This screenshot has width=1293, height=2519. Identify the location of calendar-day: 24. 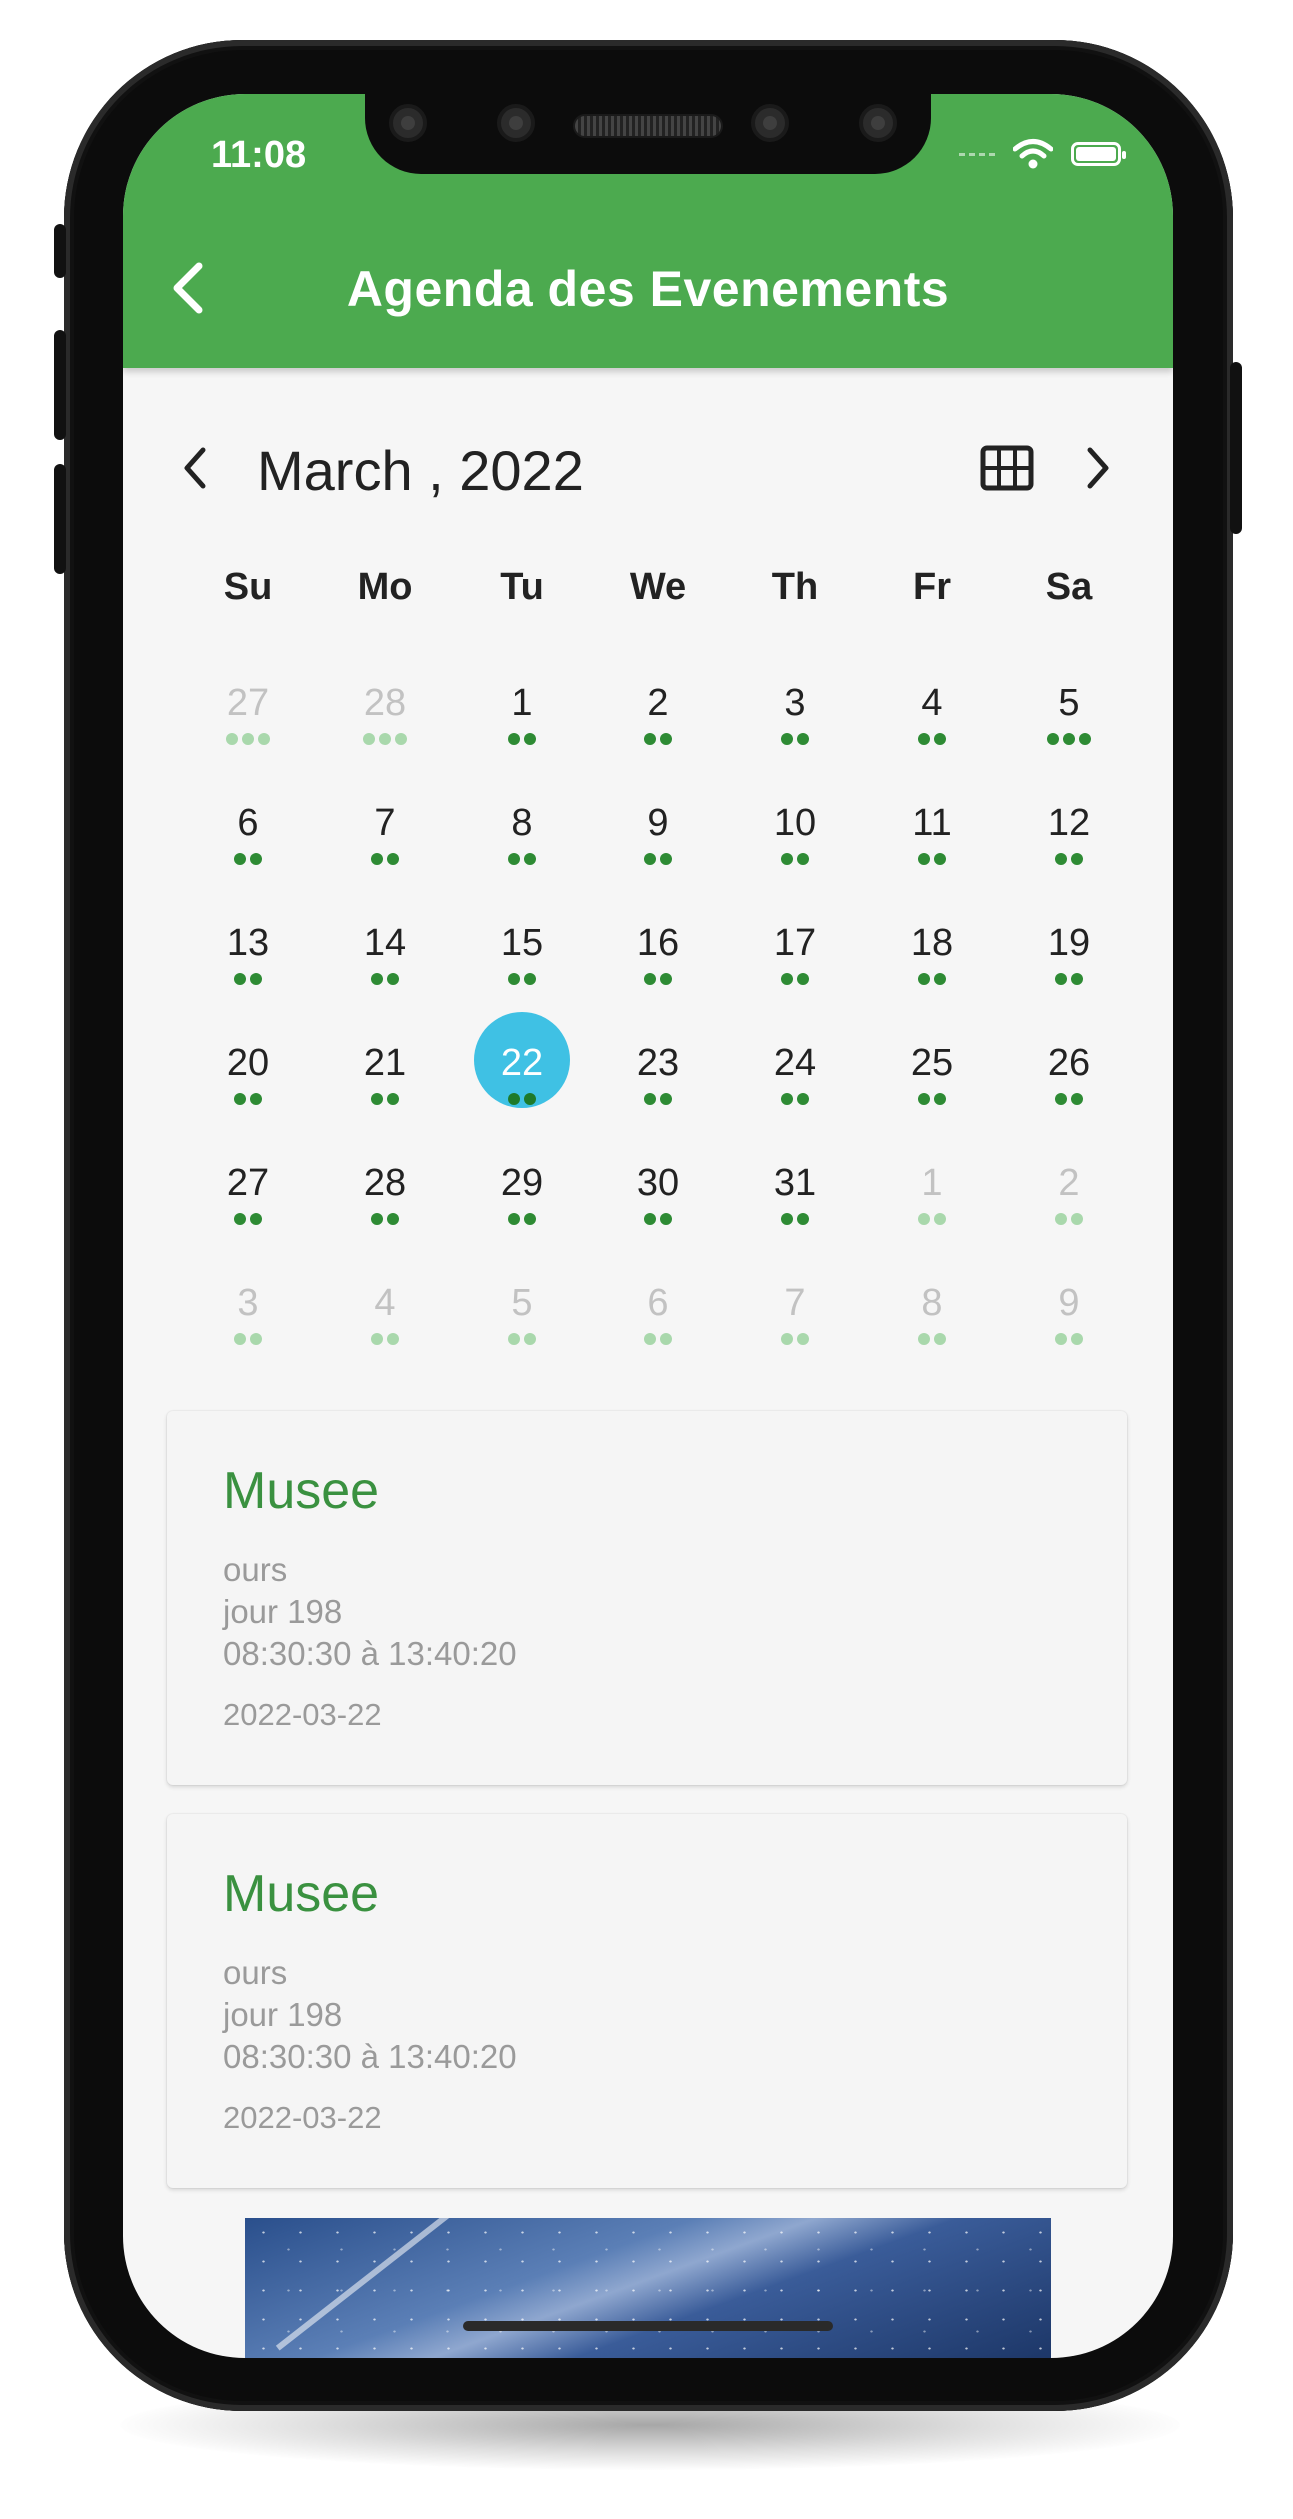
(795, 1097).